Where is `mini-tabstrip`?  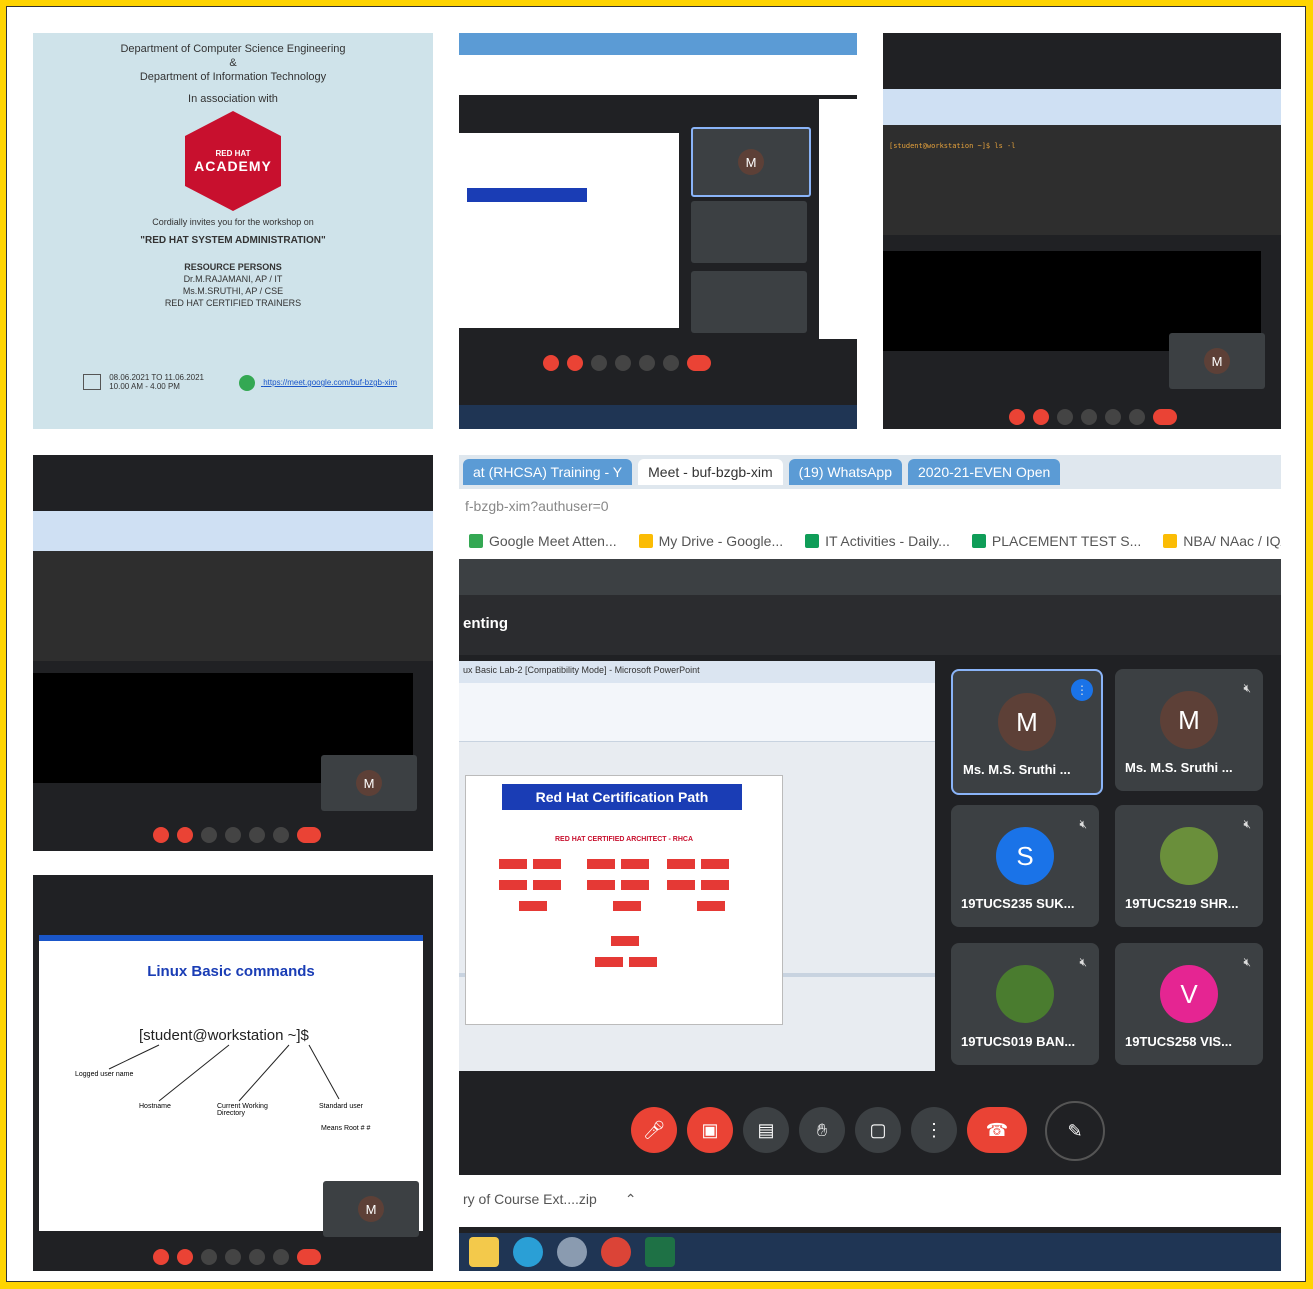
mini-tabstrip is located at coordinates (658, 44).